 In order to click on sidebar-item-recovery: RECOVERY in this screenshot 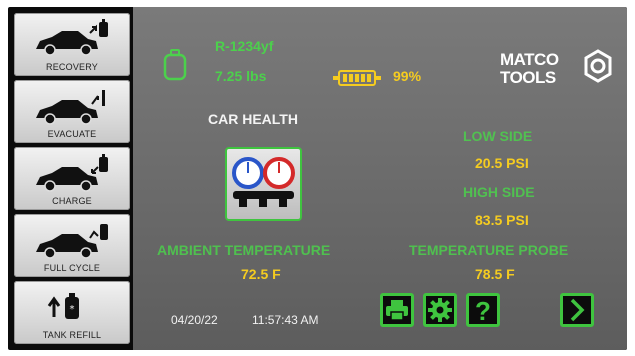, I will do `click(72, 44)`.